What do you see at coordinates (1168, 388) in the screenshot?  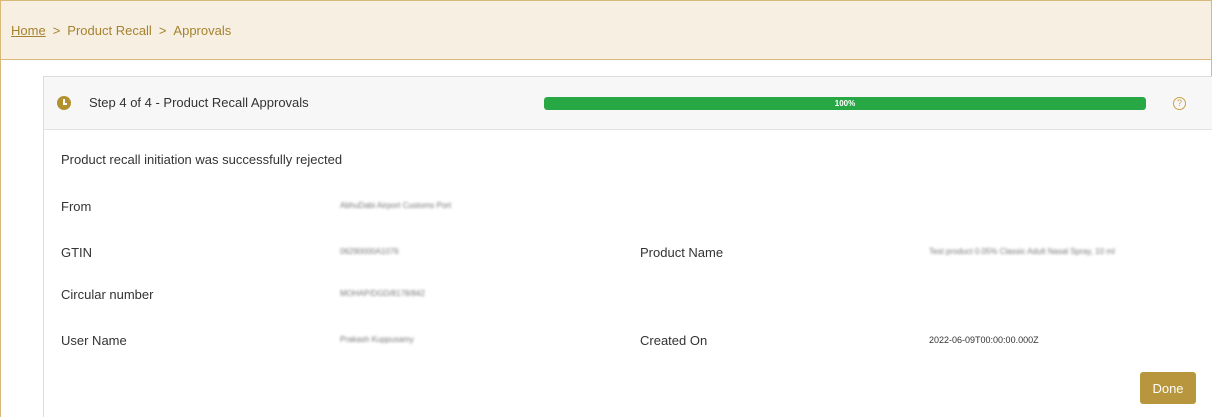 I see `done-button: Done` at bounding box center [1168, 388].